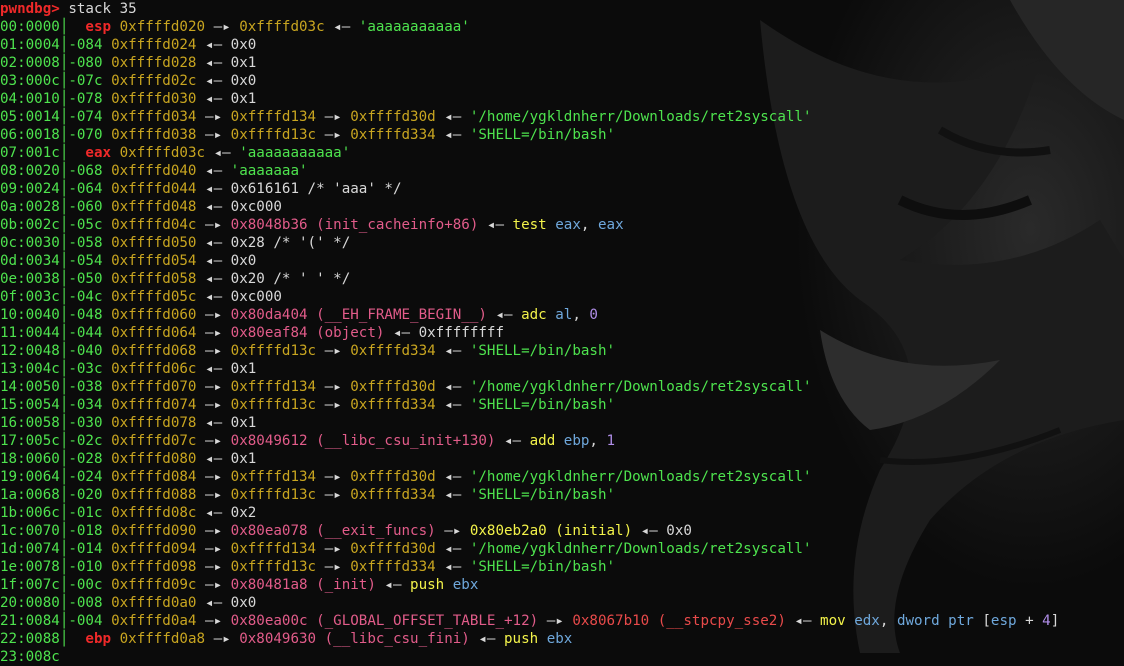 The width and height of the screenshot is (1124, 666). Describe the element at coordinates (154, 405) in the screenshot. I see `stack-address: 0xffffd074` at that location.